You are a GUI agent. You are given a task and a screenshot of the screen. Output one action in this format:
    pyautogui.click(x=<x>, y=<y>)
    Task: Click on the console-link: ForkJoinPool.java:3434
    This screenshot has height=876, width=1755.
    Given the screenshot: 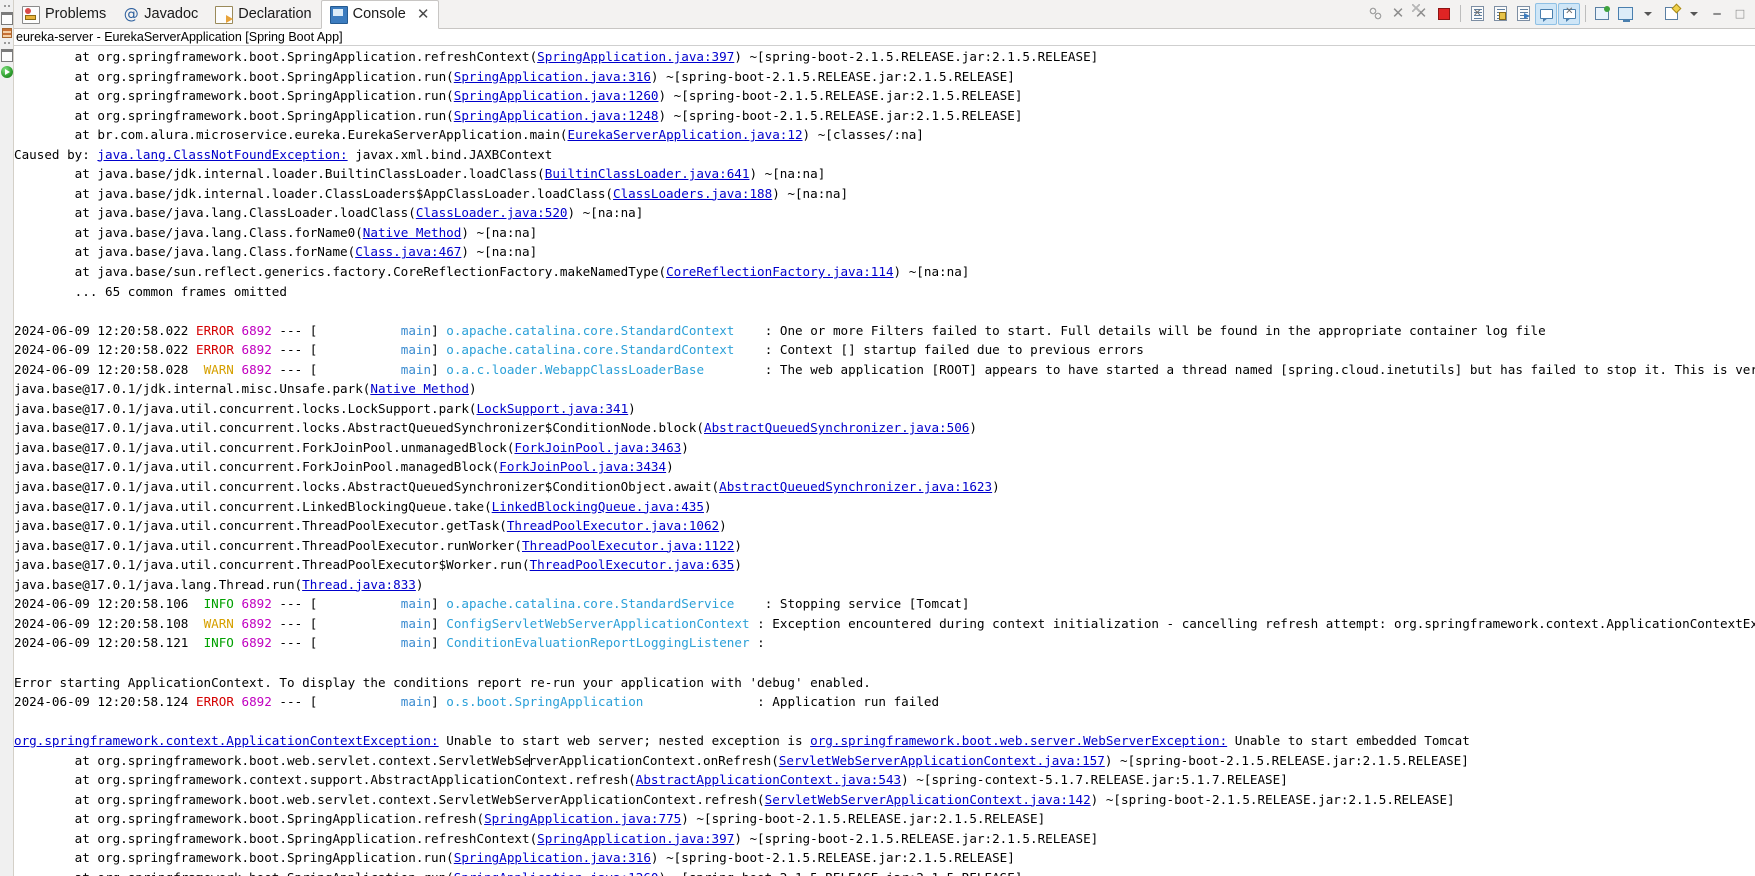 What is the action you would take?
    pyautogui.click(x=582, y=466)
    